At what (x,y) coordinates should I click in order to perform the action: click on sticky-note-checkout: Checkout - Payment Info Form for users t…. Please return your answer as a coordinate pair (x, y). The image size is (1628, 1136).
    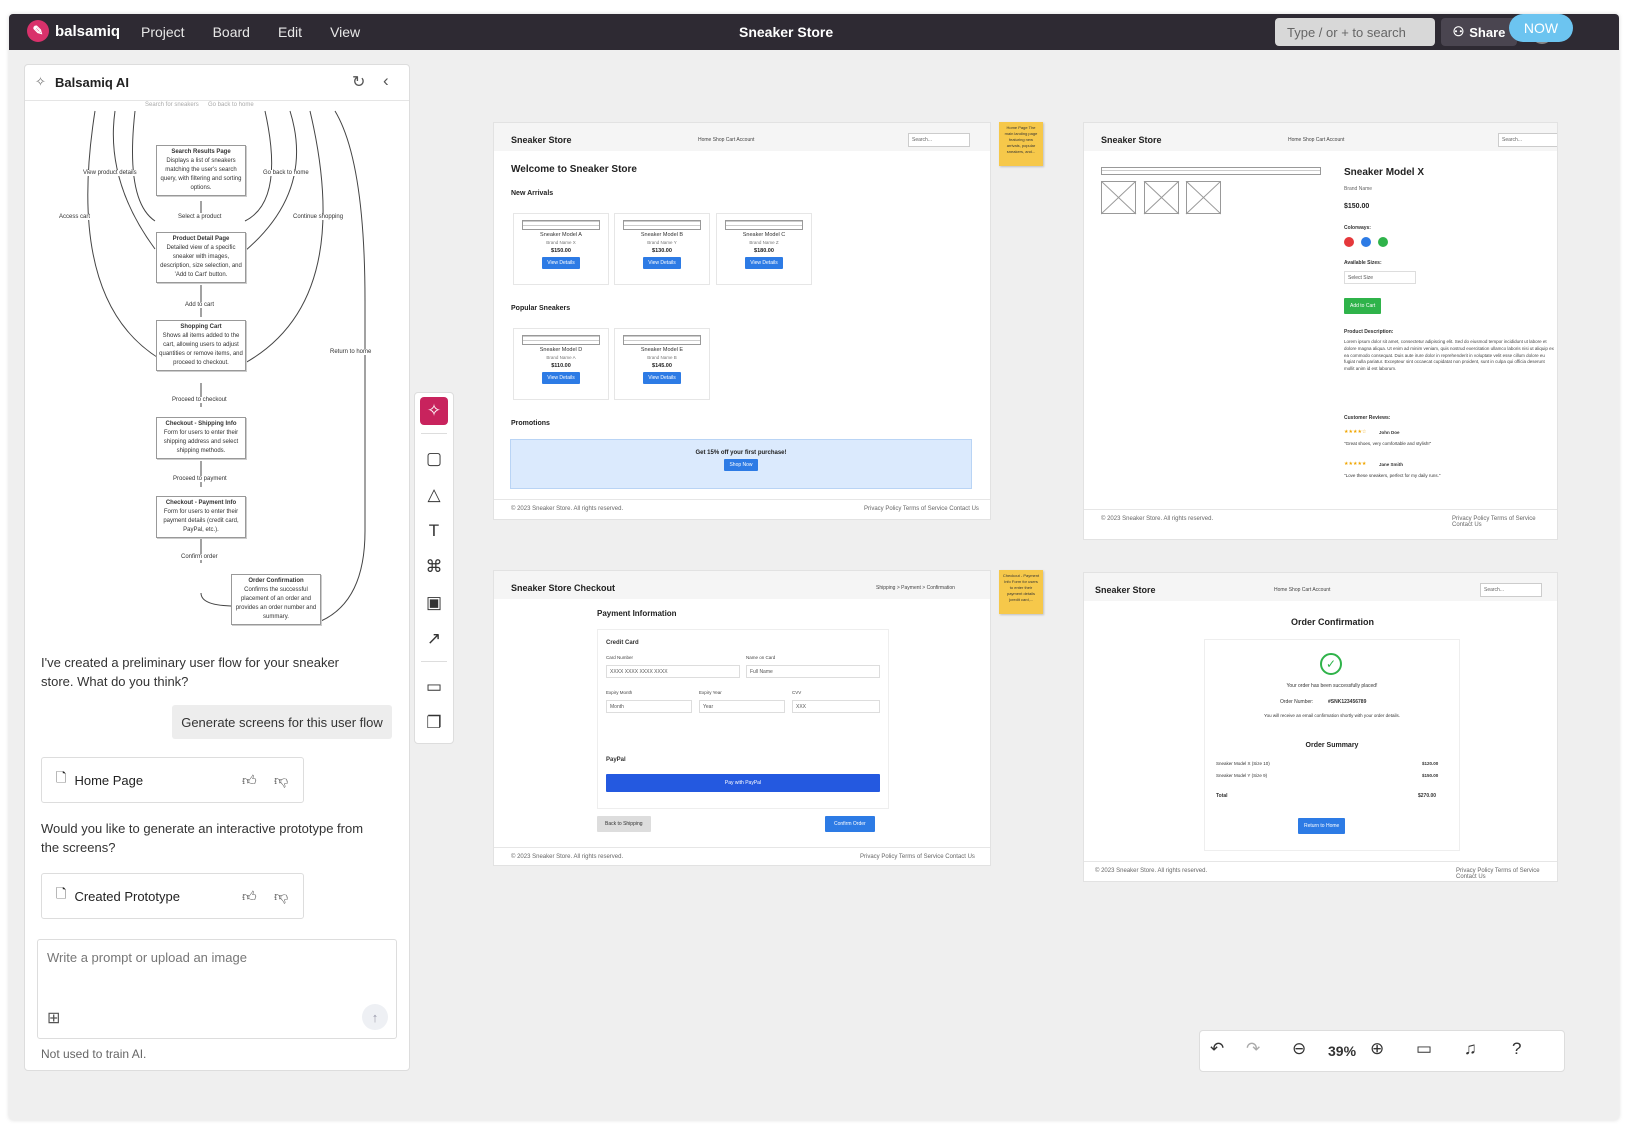
    Looking at the image, I should click on (1021, 592).